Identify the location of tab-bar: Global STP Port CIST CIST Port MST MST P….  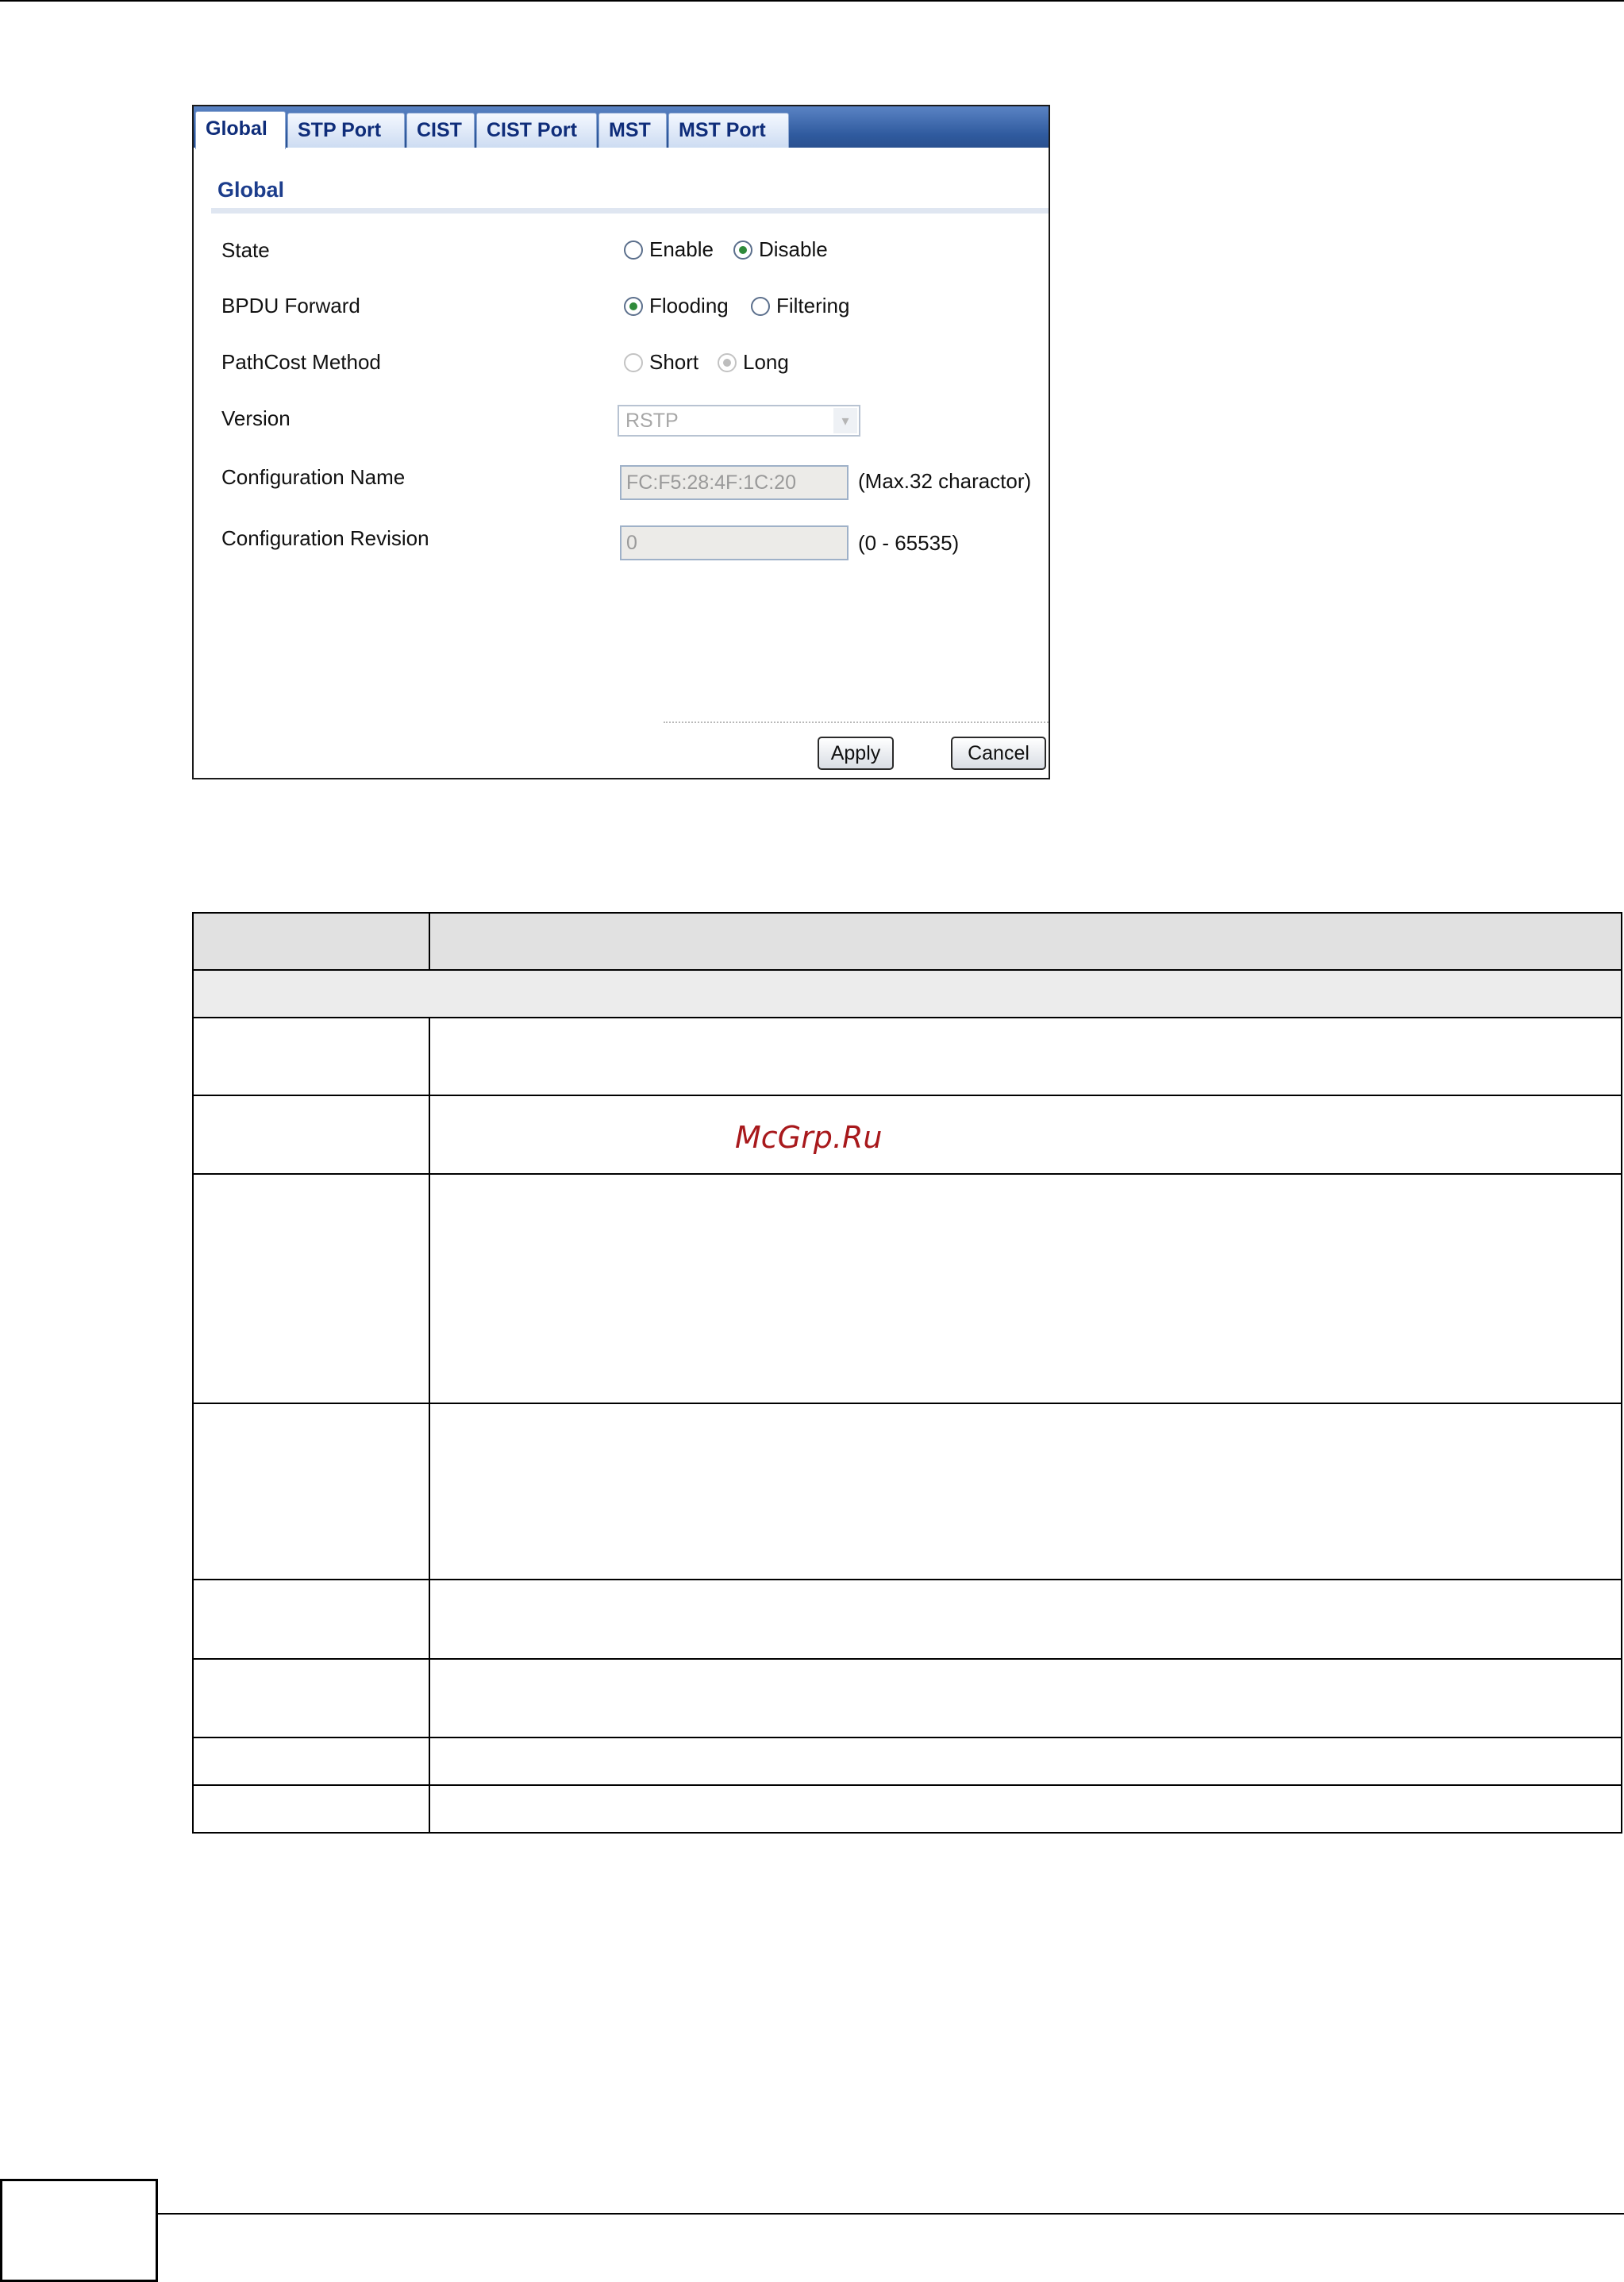
(621, 127).